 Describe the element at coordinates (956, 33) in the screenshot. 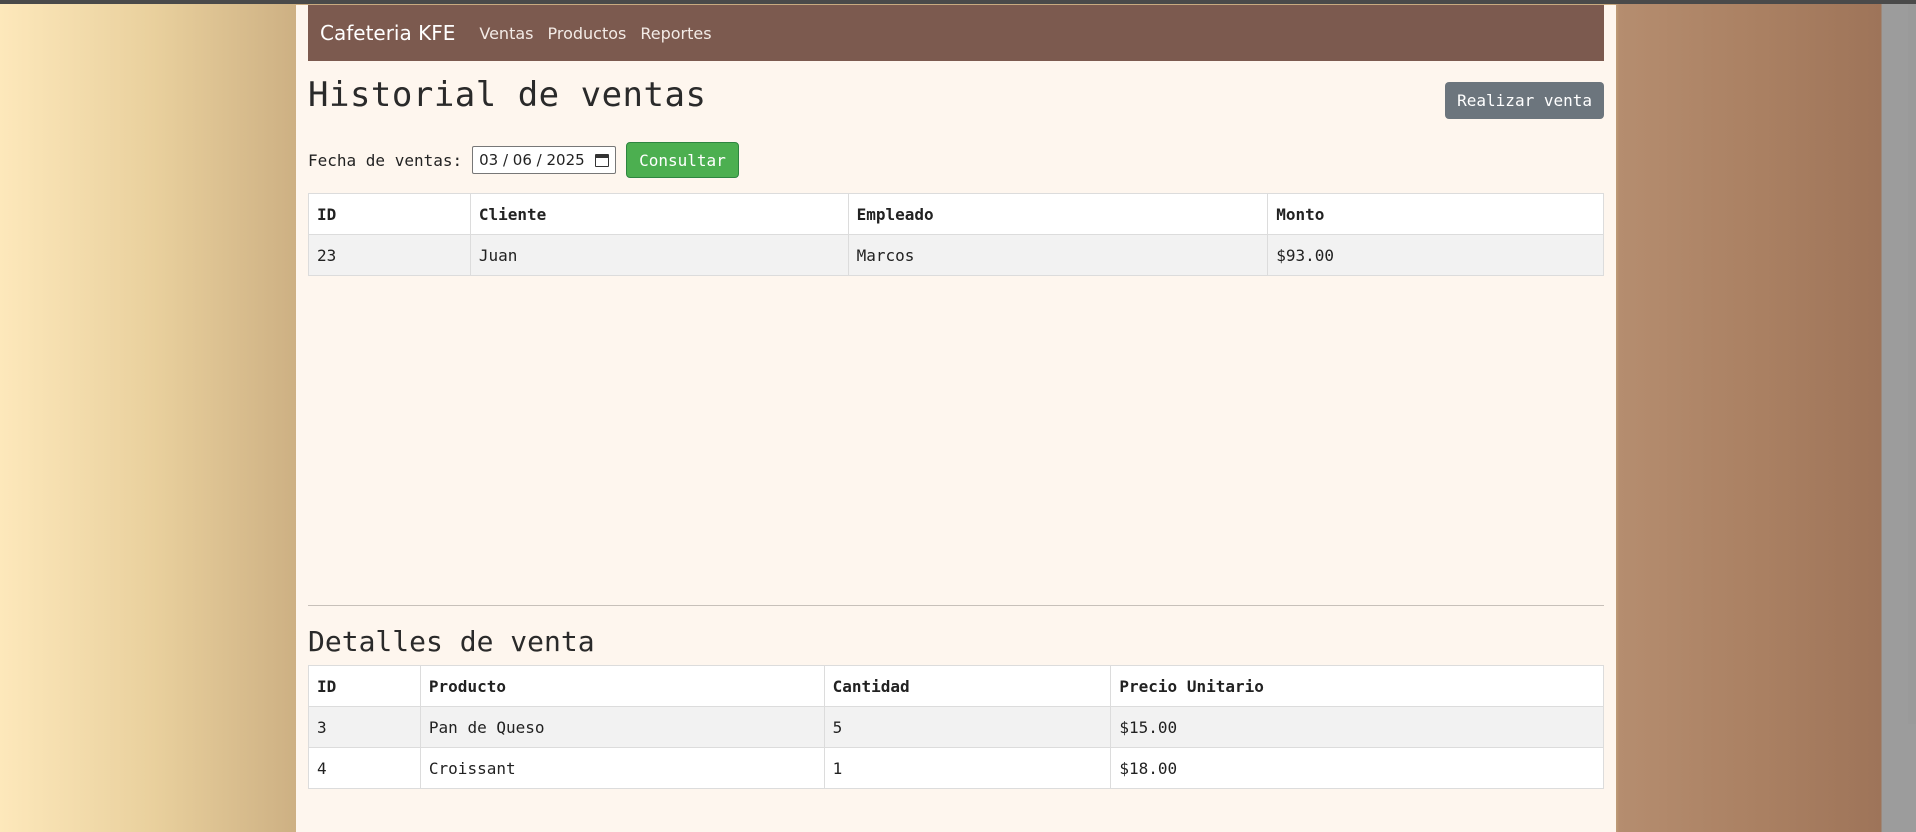

I see `navbar: Cafeteria KFE Ventas Productos Reportes` at that location.